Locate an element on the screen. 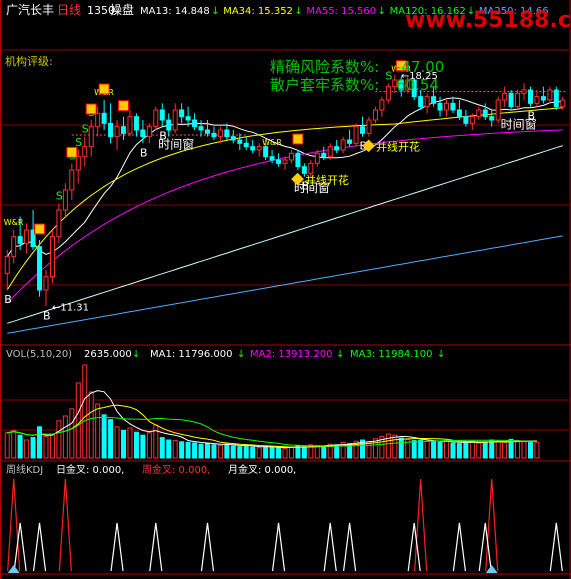  kdj-daily: 日金叉: 0.000, is located at coordinates (90, 469).